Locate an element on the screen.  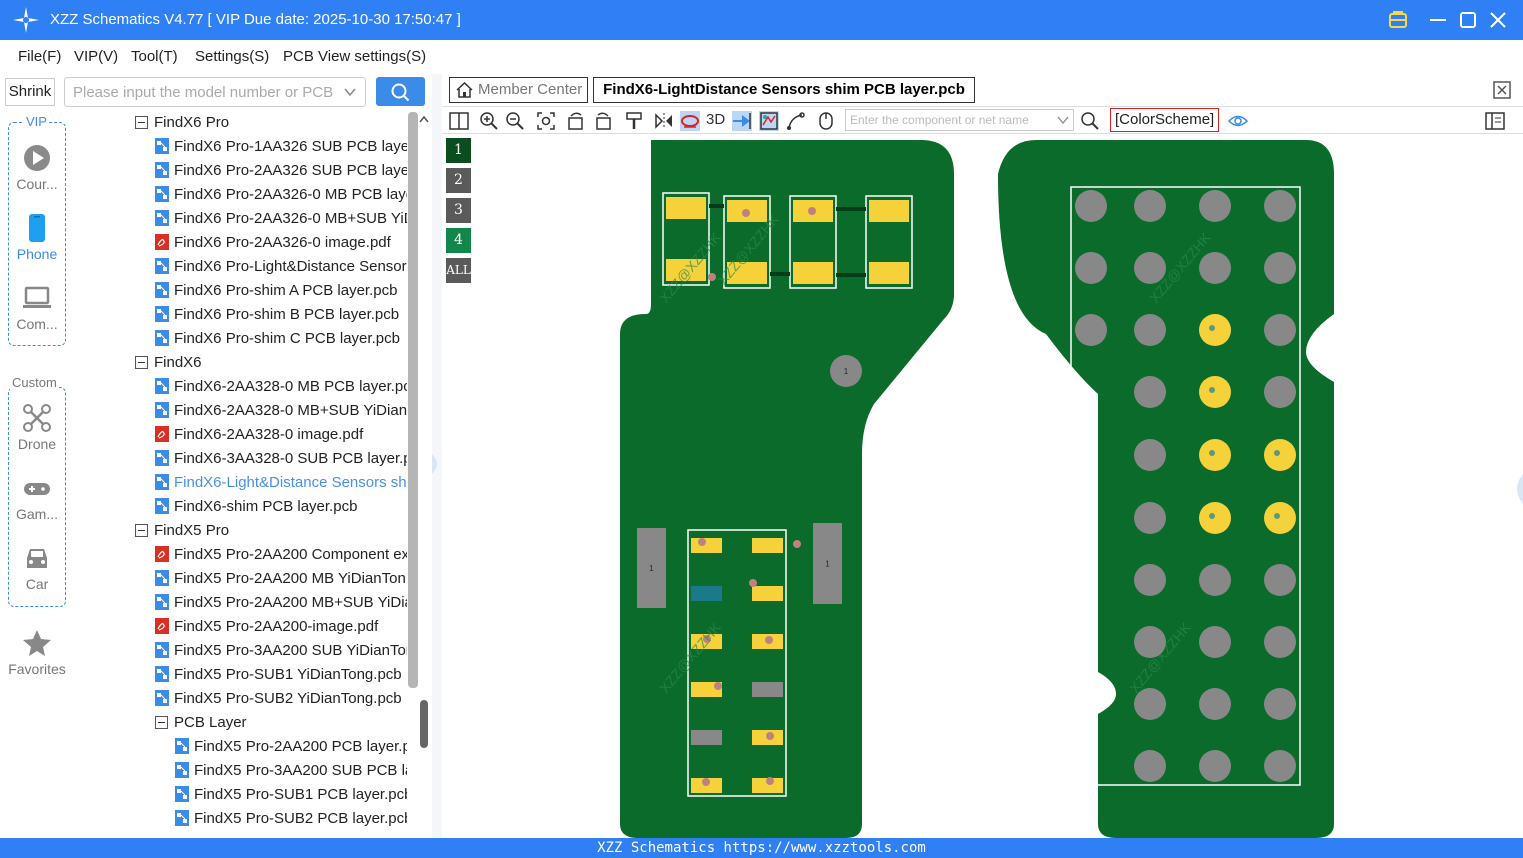
tree-scrollbar-thumb is located at coordinates (424, 724).